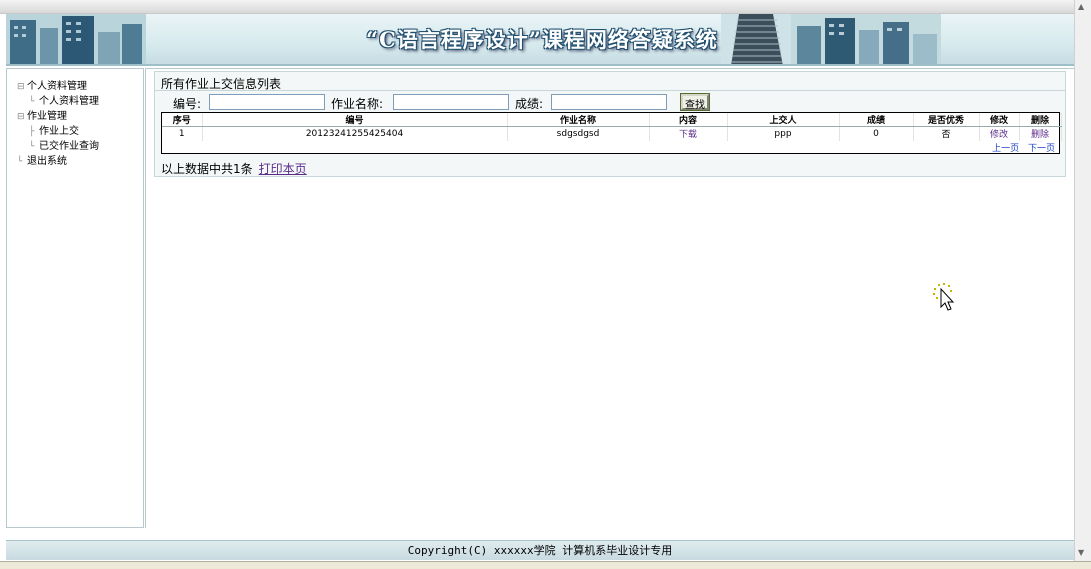 This screenshot has height=569, width=1091. I want to click on site-title: “C语言程序设计”课程网络答疑系统, so click(542, 39).